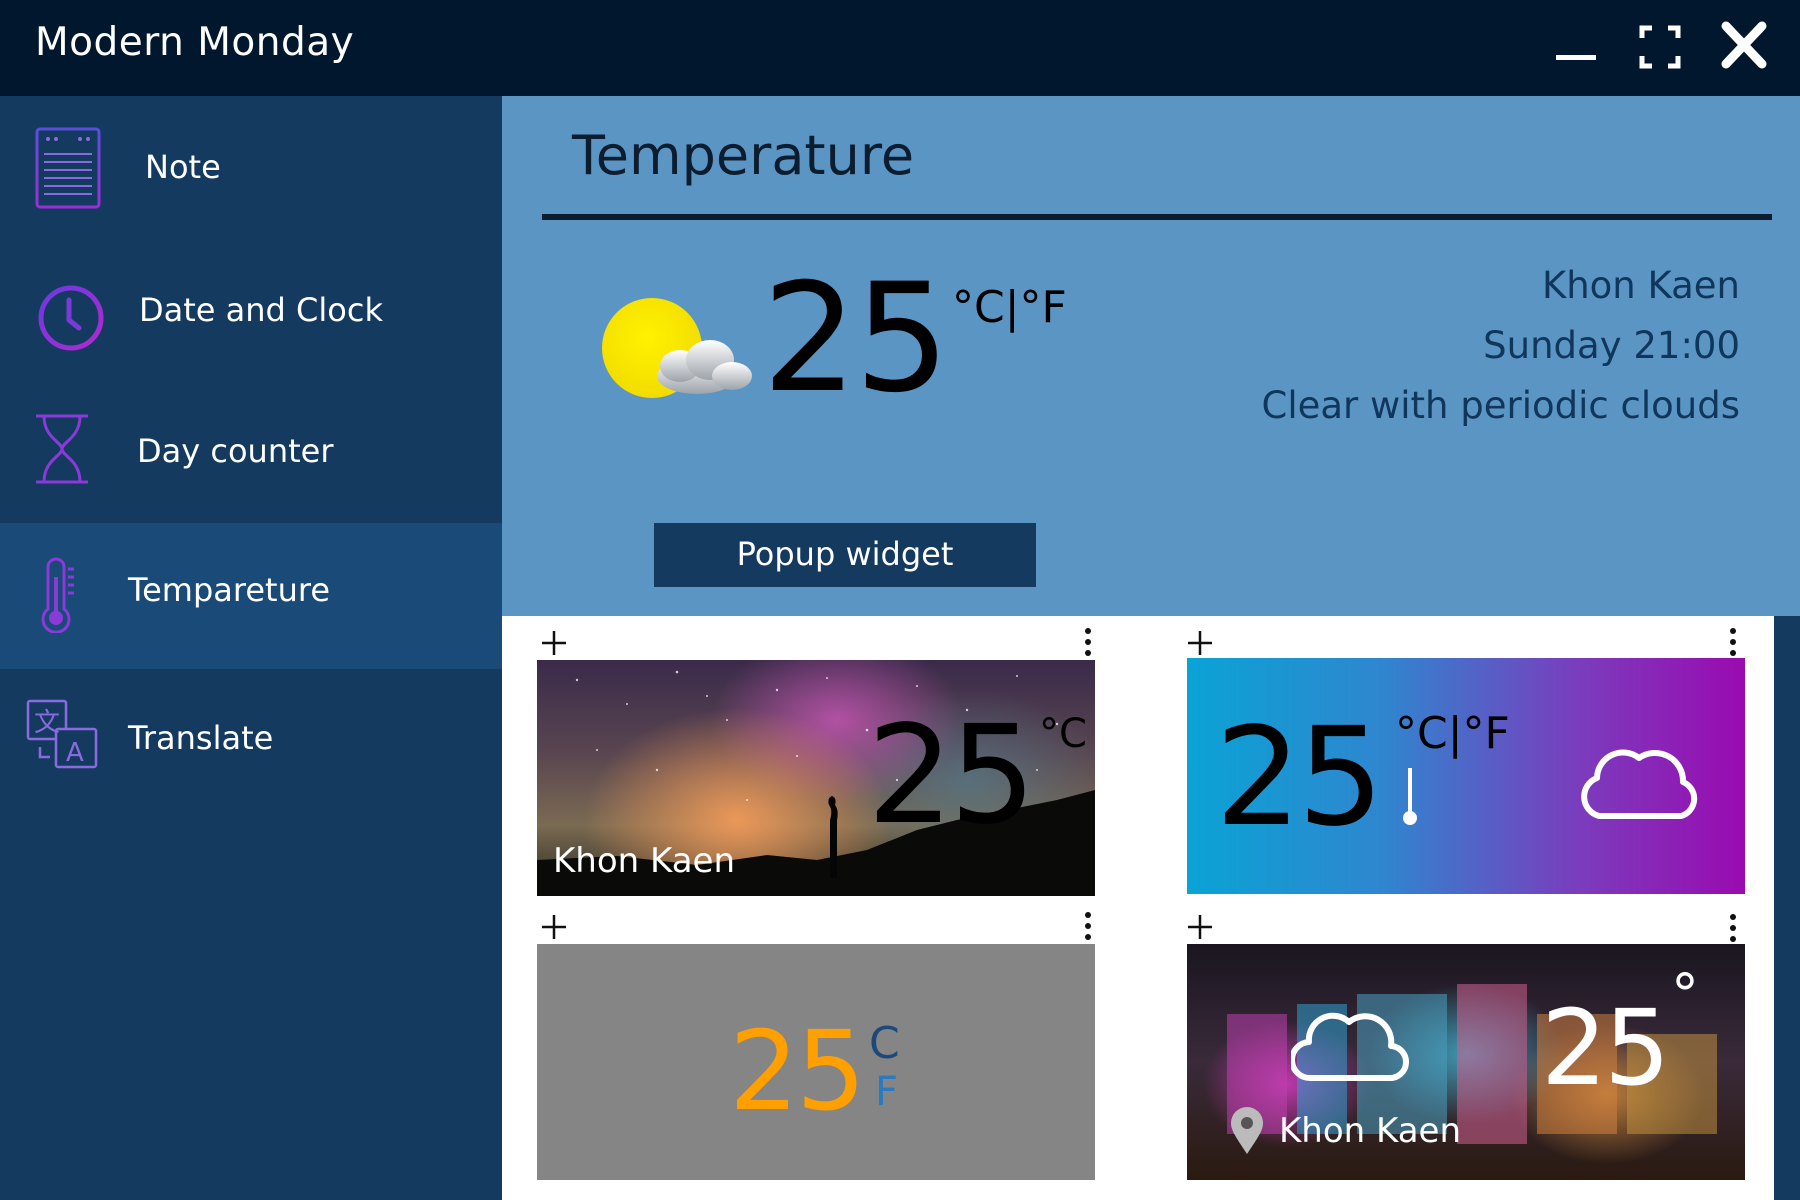 The image size is (1800, 1200). What do you see at coordinates (1063, 734) in the screenshot?
I see `widget-unit: °C` at bounding box center [1063, 734].